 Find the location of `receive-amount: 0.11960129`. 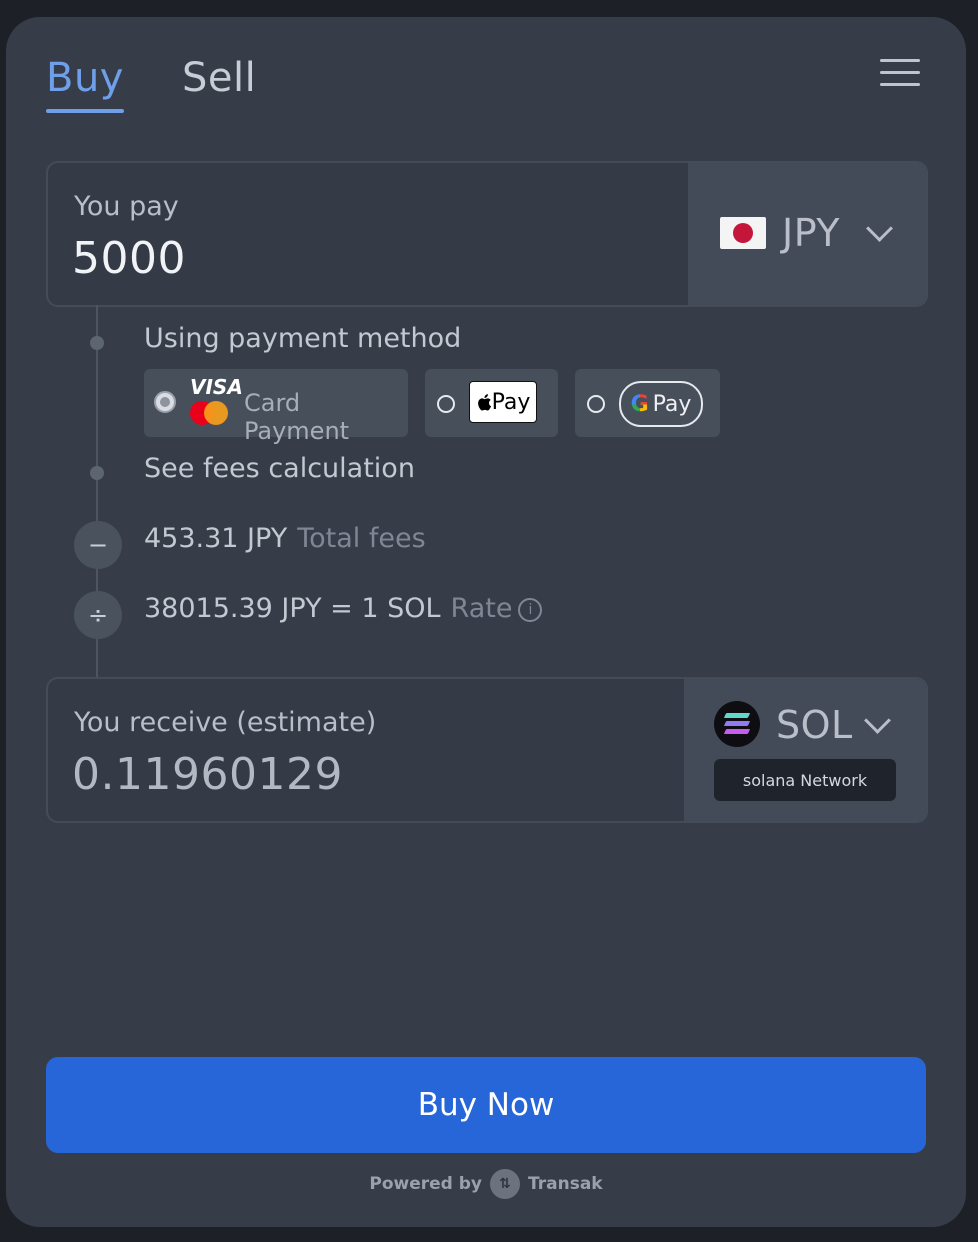

receive-amount: 0.11960129 is located at coordinates (207, 774).